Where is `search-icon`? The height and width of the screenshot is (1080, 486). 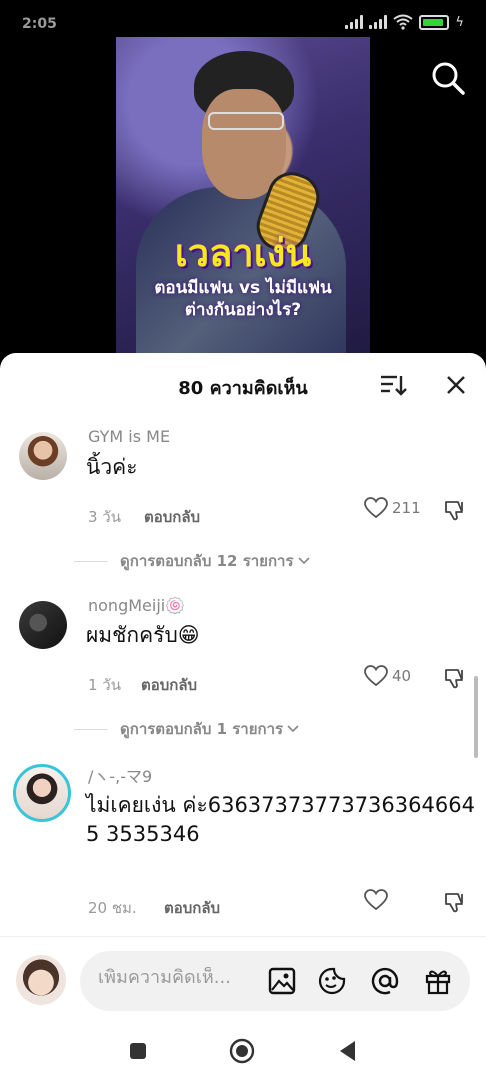
search-icon is located at coordinates (448, 78).